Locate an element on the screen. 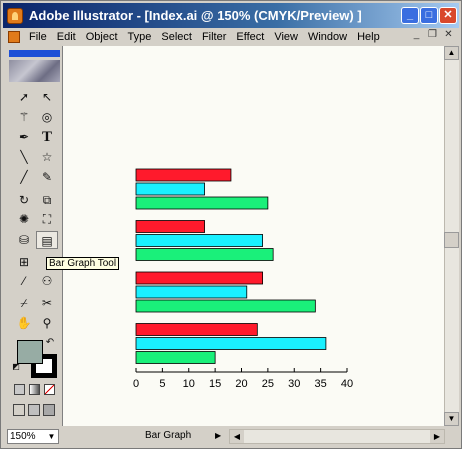  x-tick-label-20: 20 is located at coordinates (241, 384).